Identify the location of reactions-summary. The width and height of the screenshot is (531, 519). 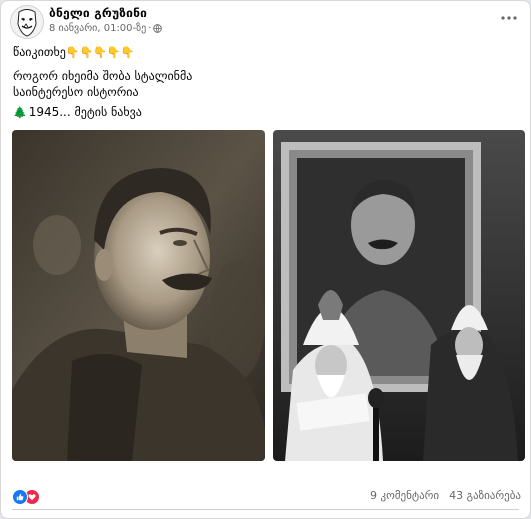
(26, 497).